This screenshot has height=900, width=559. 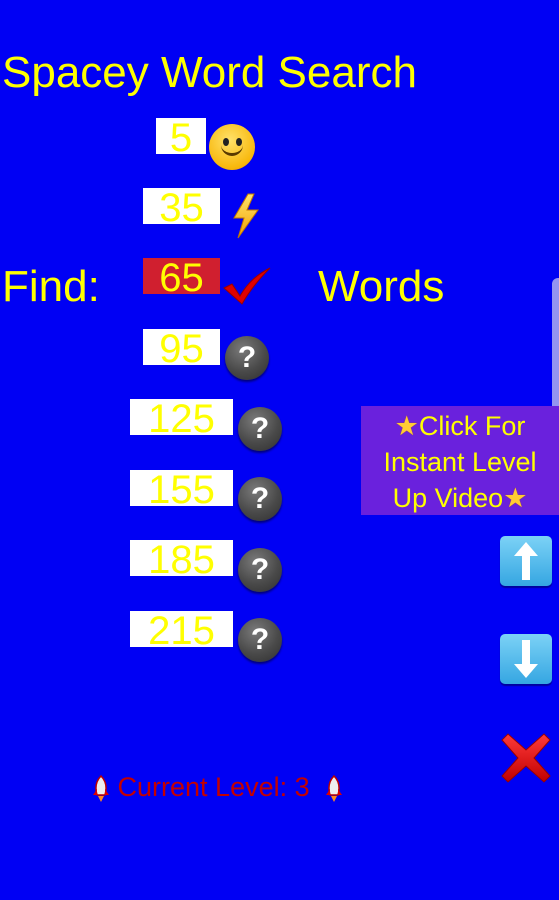 I want to click on smiley-face-icon, so click(x=232, y=147).